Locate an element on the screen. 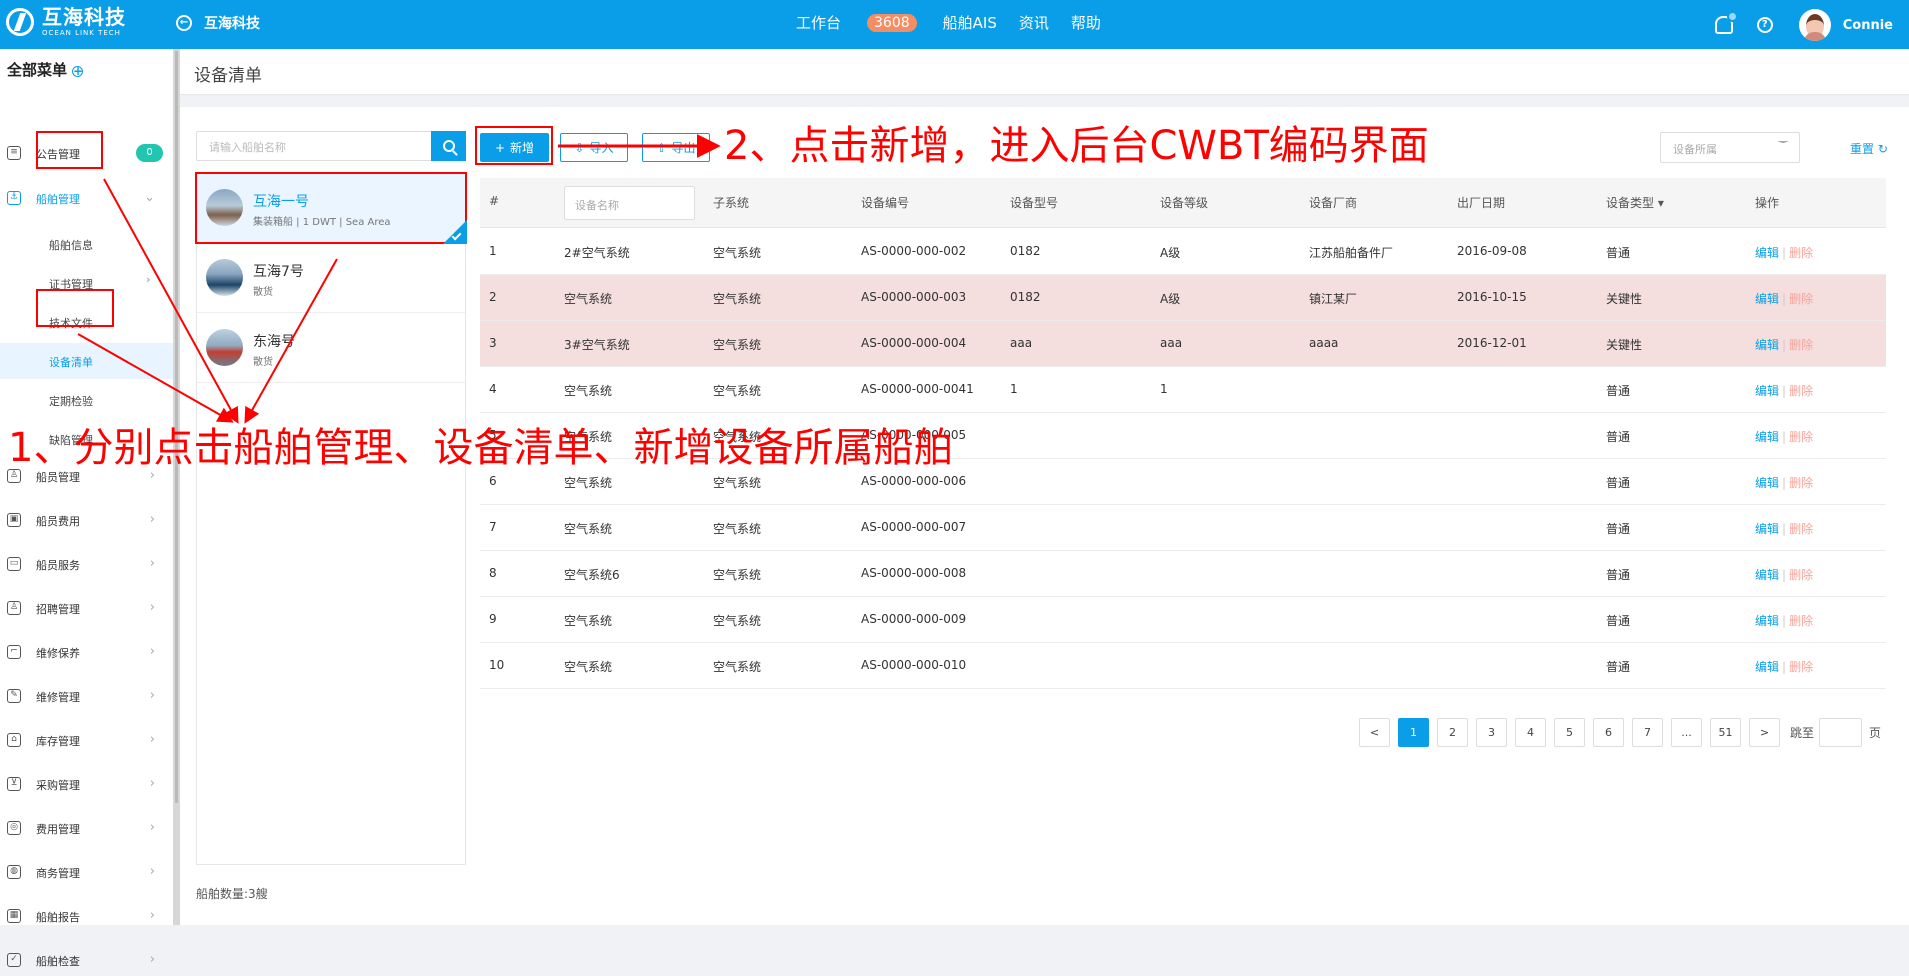 This screenshot has width=1909, height=976. nav-workbench: 工作台 is located at coordinates (818, 22).